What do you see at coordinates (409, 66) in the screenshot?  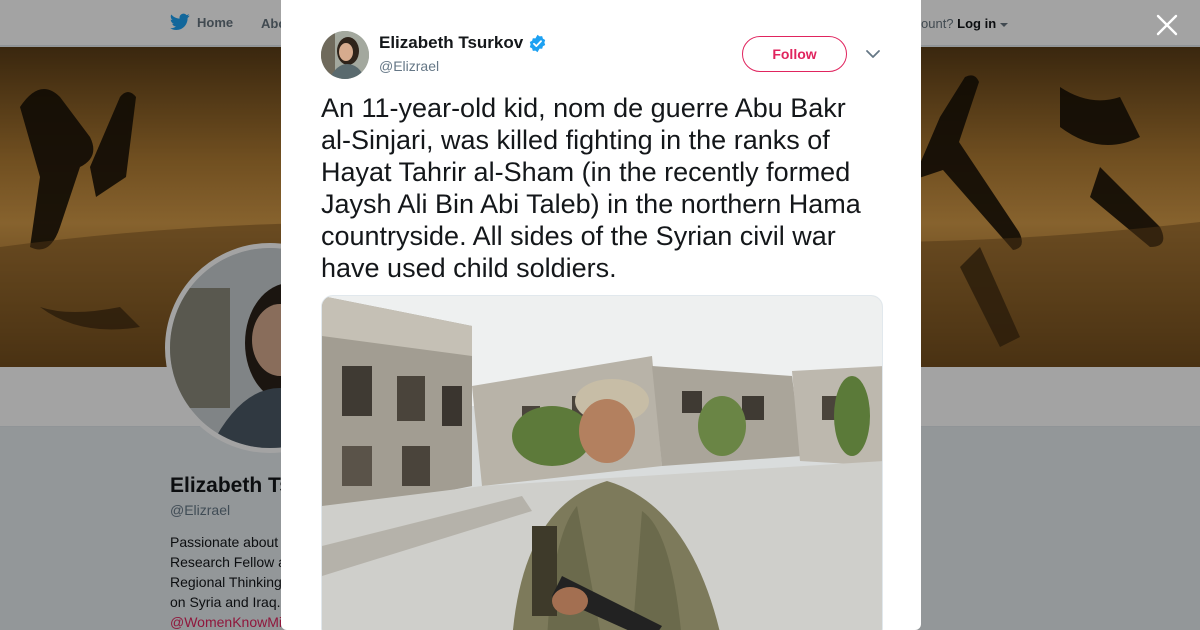 I see `tweet-author-handle: @Elizrael` at bounding box center [409, 66].